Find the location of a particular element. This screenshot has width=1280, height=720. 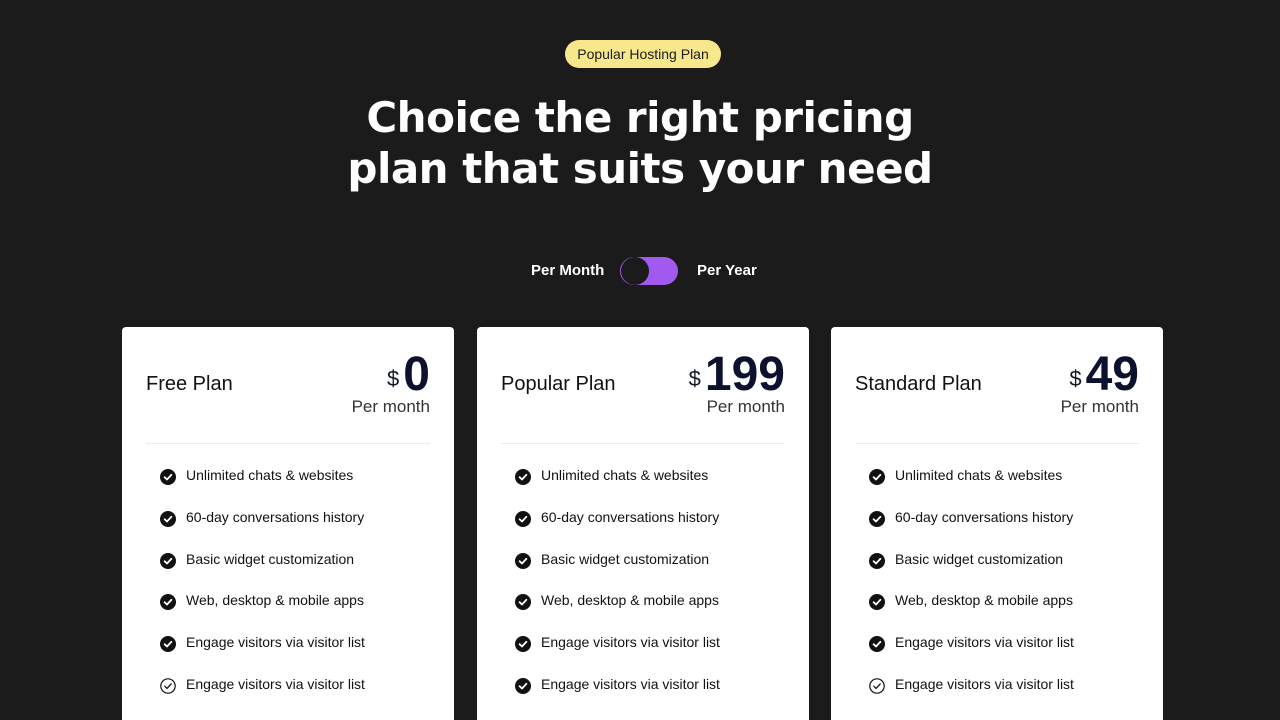

page-title-line-2: plan that suits your need is located at coordinates (640, 168).